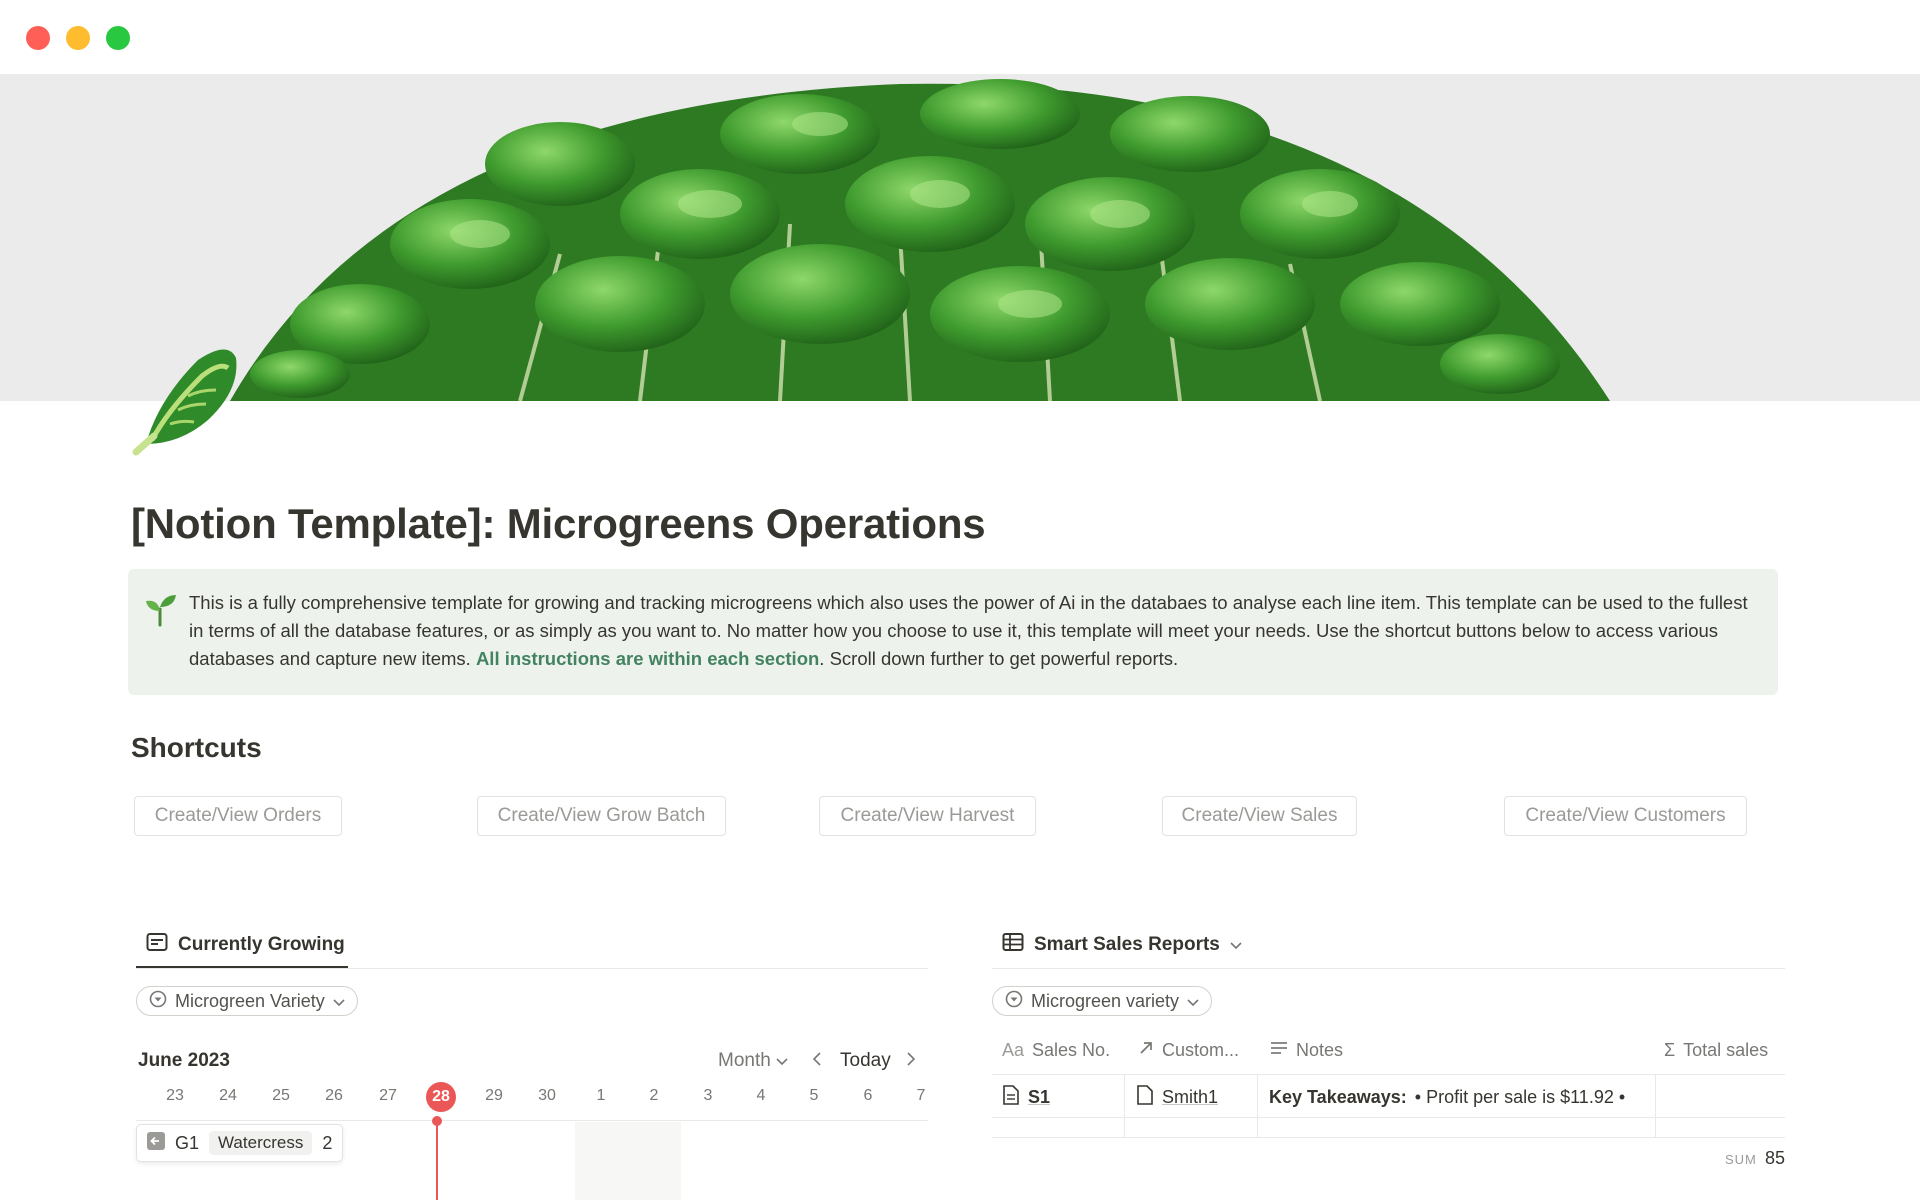 The image size is (1920, 1200). Describe the element at coordinates (927, 816) in the screenshot. I see `create-view-harvest-button: Create/View Harvest` at that location.